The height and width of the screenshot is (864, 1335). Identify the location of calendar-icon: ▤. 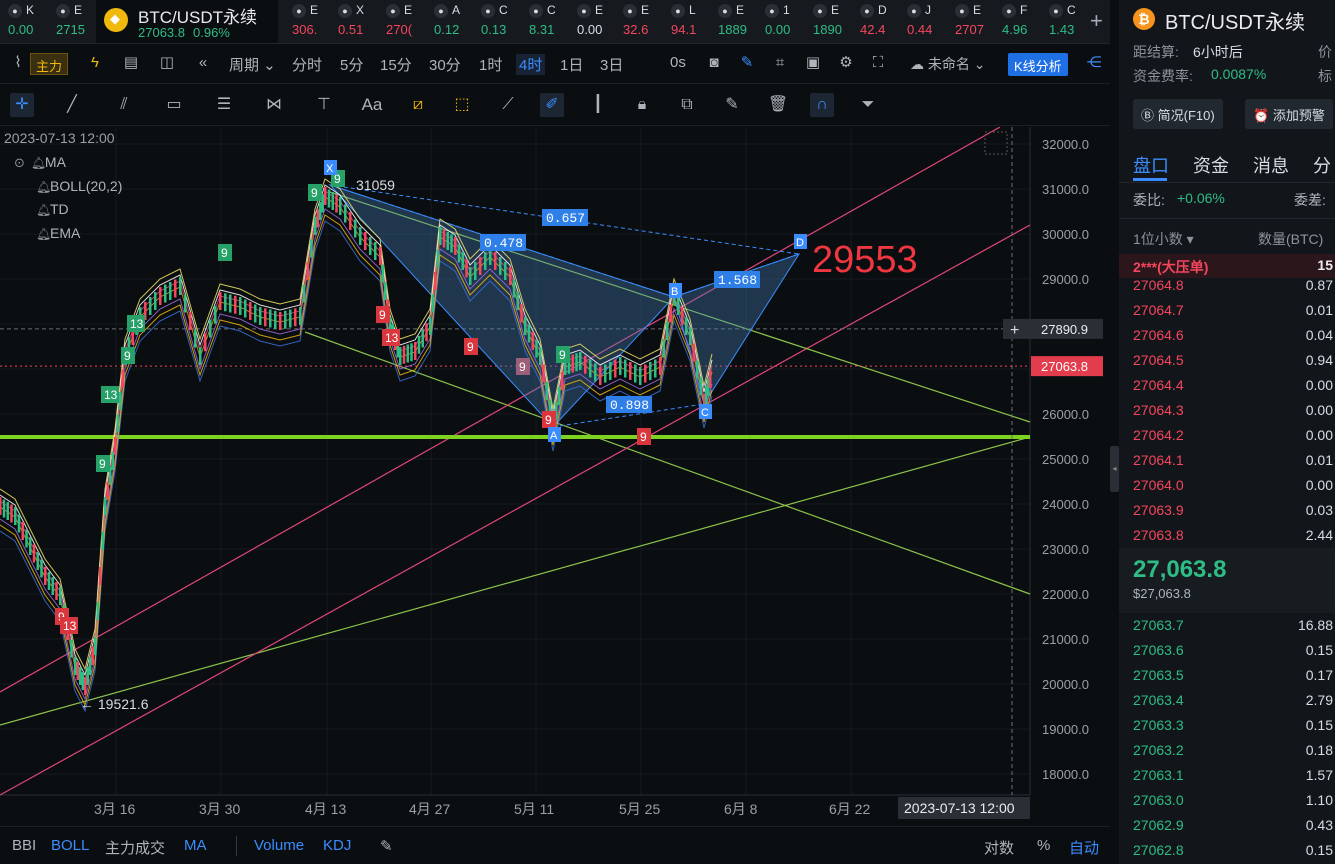
(131, 63).